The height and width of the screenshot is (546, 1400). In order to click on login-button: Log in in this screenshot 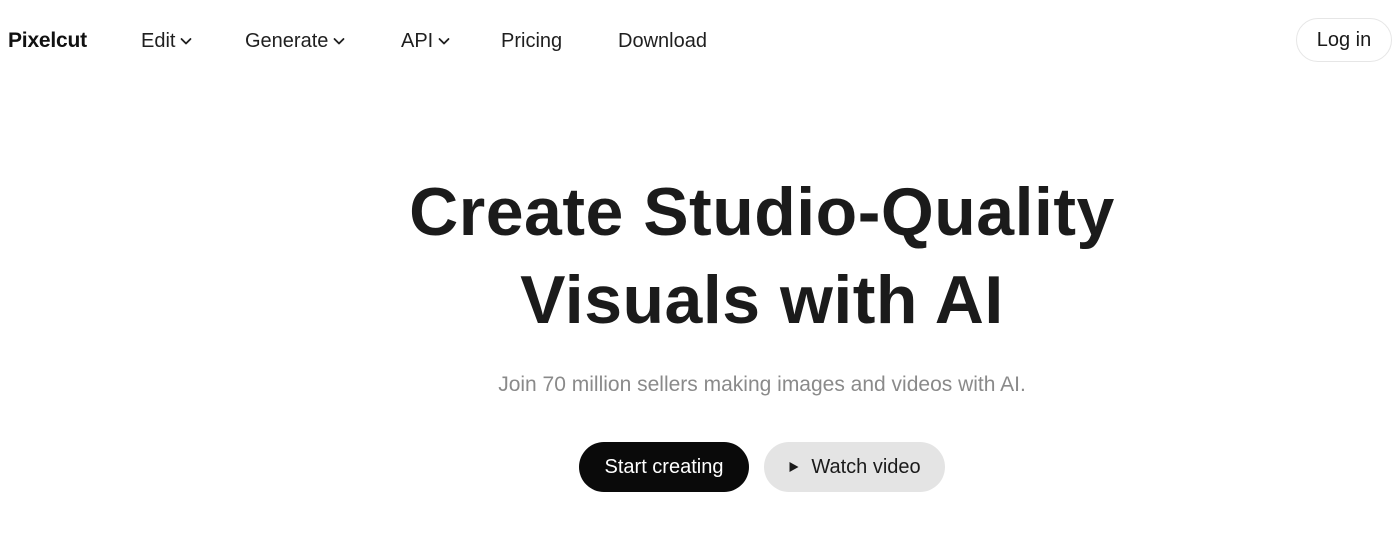, I will do `click(1344, 40)`.